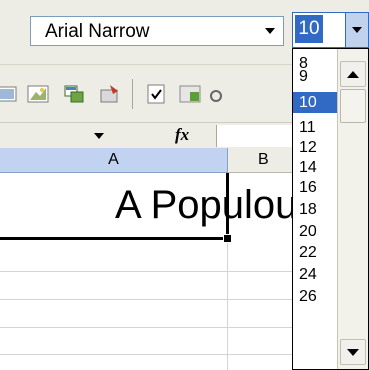 The height and width of the screenshot is (370, 369). Describe the element at coordinates (330, 30) in the screenshot. I see `font-size-combobox: 10` at that location.